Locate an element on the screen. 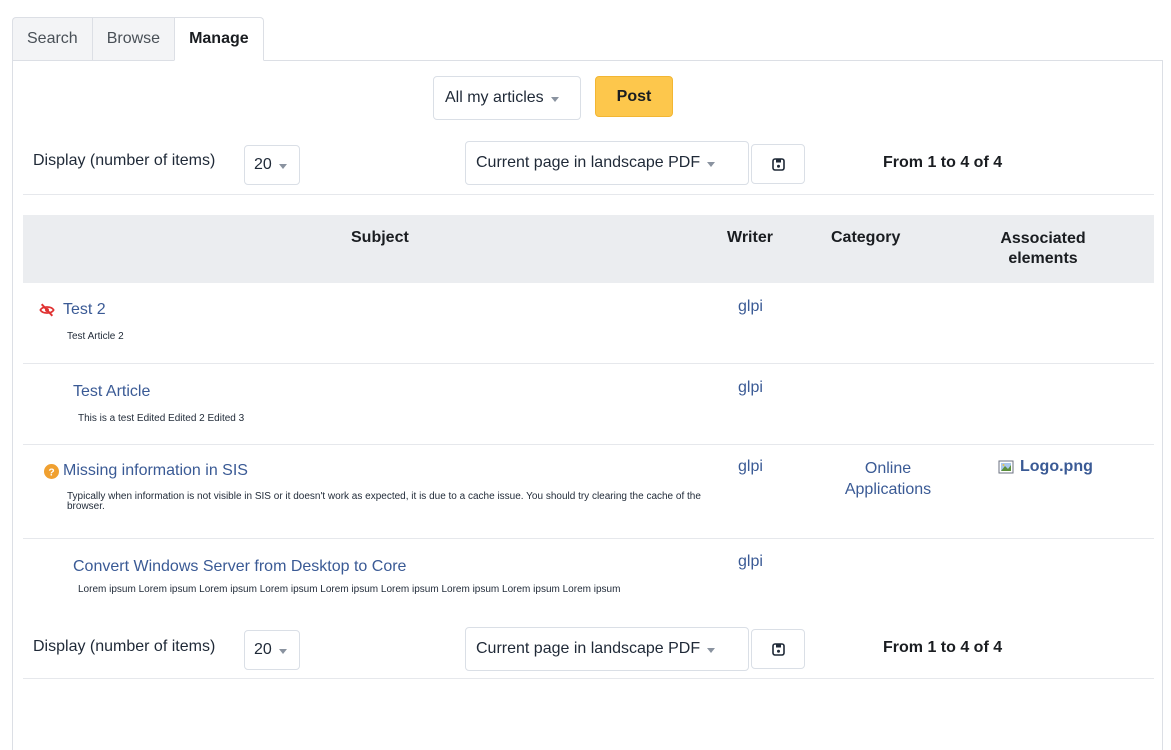 The width and height of the screenshot is (1171, 750). tab-bar: Search Browse Manage is located at coordinates (138, 39).